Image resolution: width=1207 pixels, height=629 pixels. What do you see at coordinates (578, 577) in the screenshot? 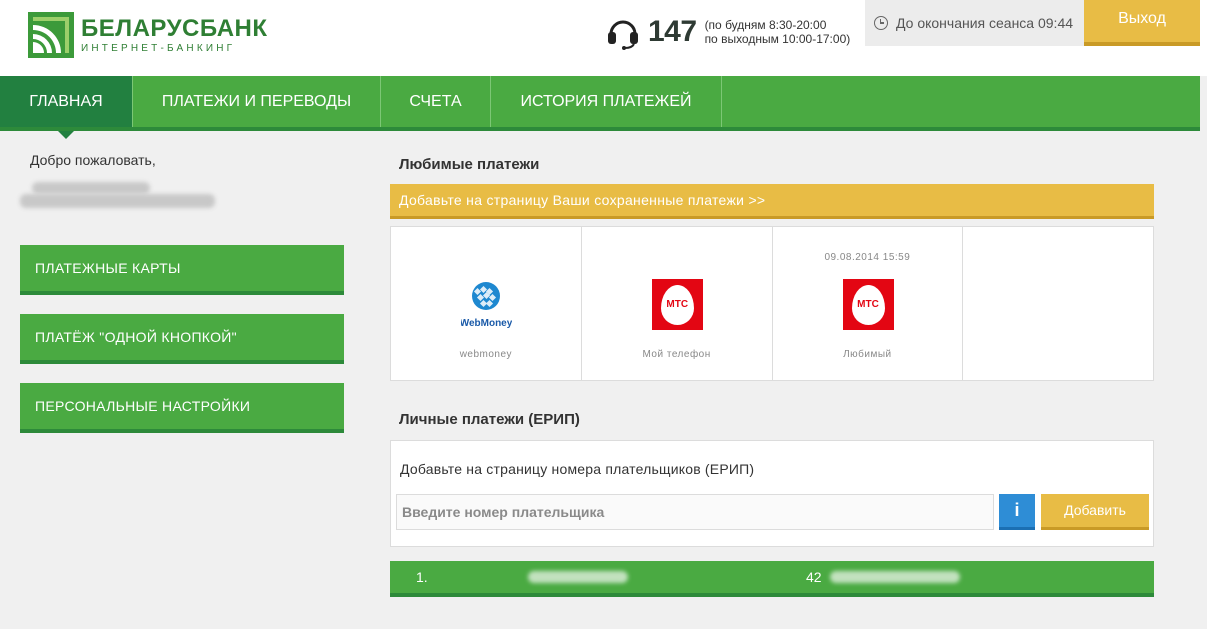
I see `payer-name-redacted` at bounding box center [578, 577].